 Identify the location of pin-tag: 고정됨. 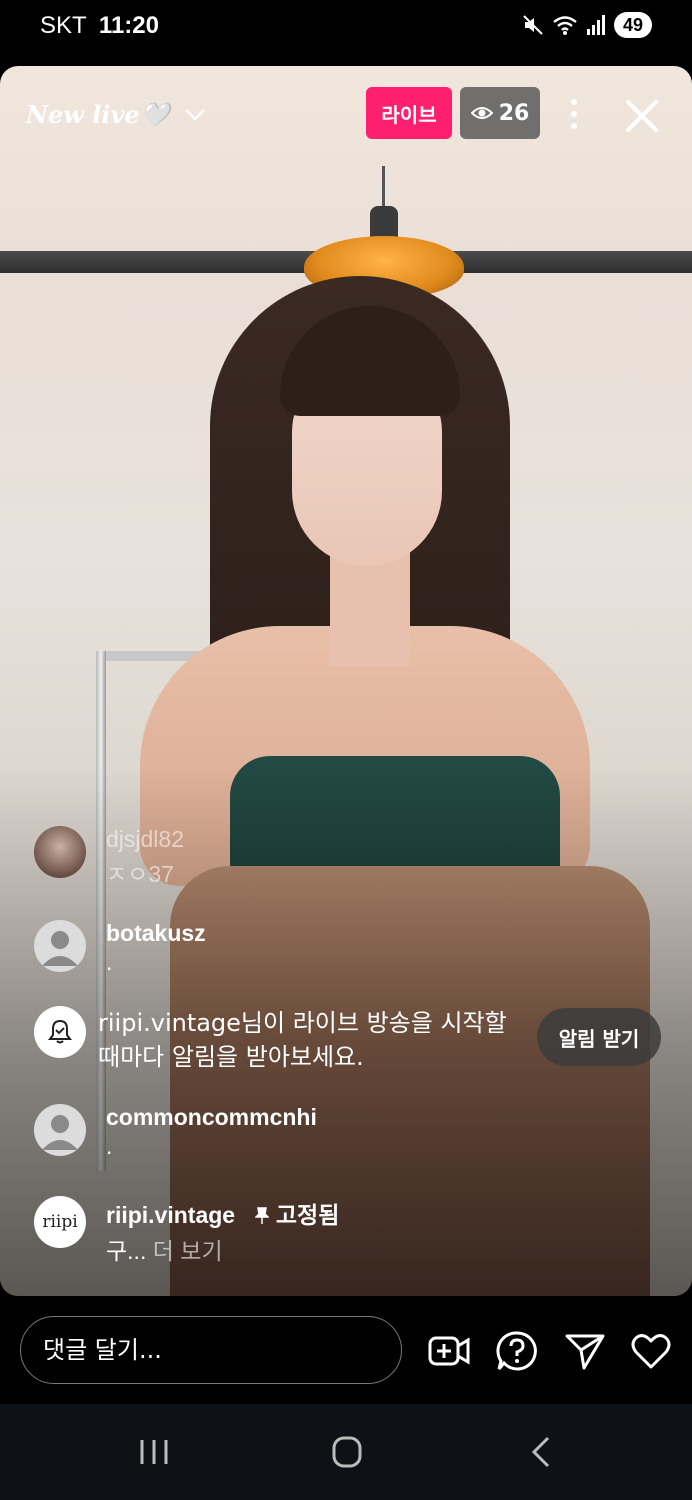
(297, 1215).